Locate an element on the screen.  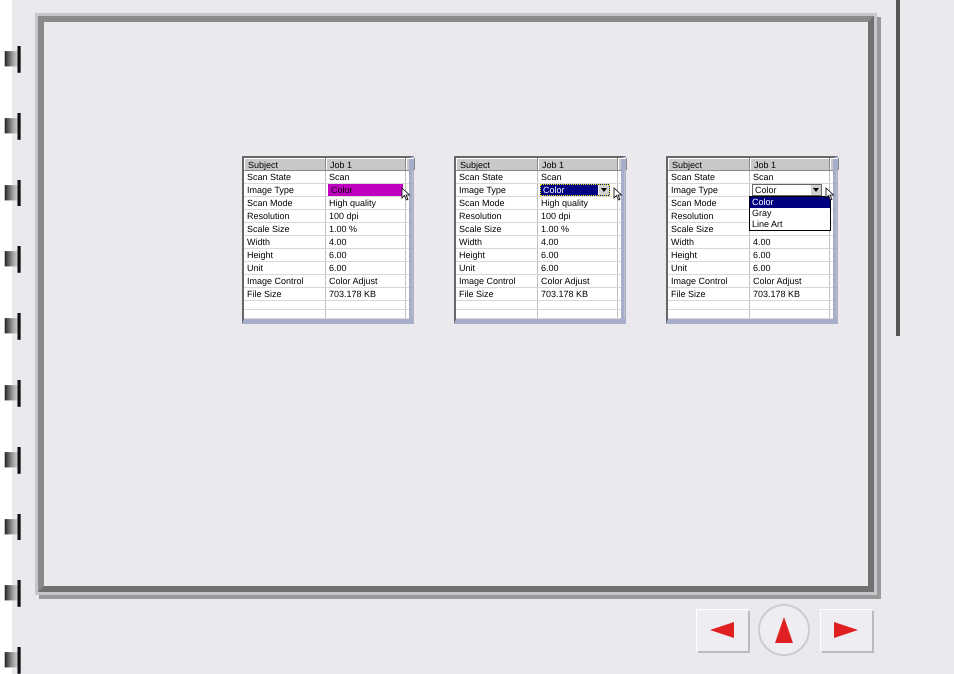
previous-button is located at coordinates (722, 630).